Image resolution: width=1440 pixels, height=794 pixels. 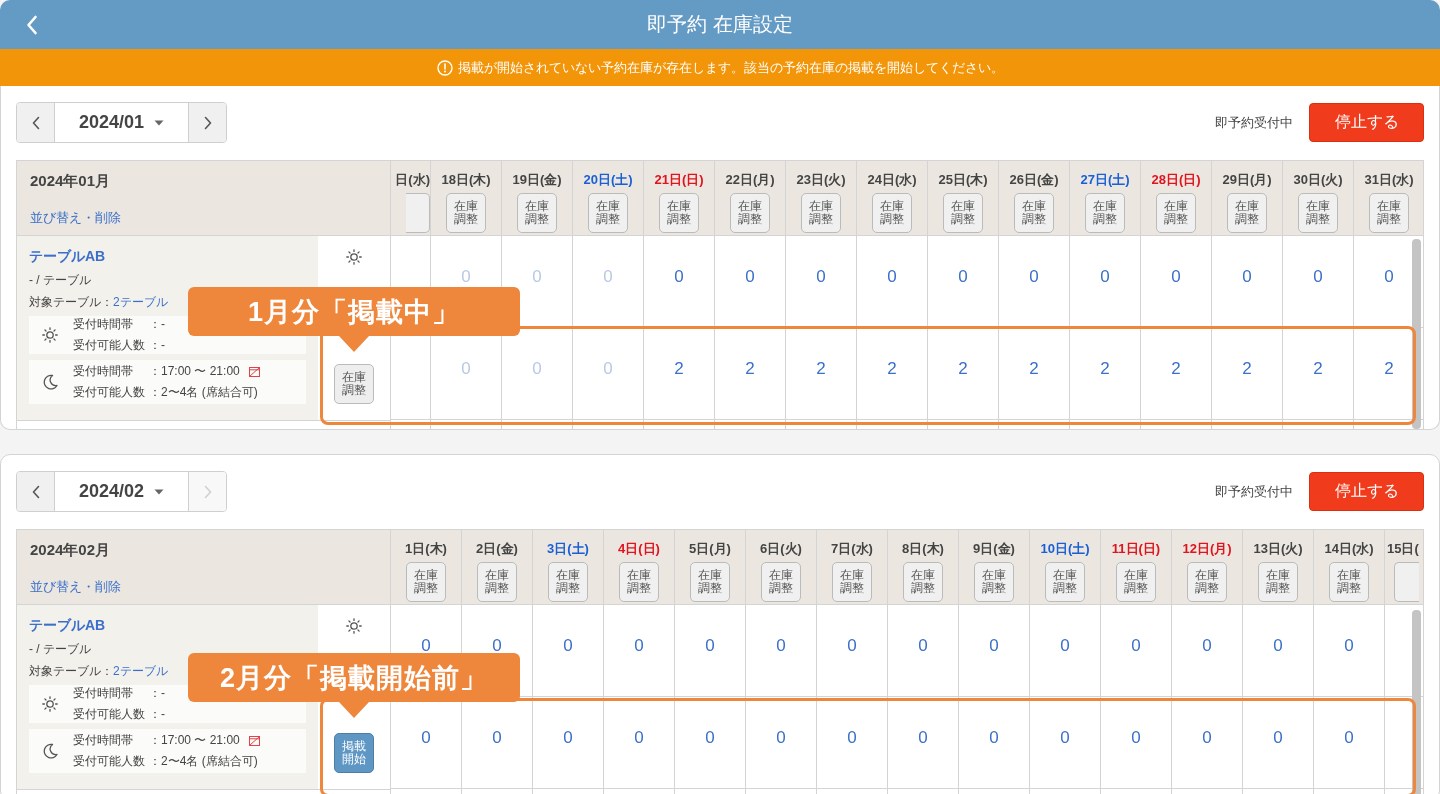 I want to click on date-label: 7日(水), so click(x=852, y=549).